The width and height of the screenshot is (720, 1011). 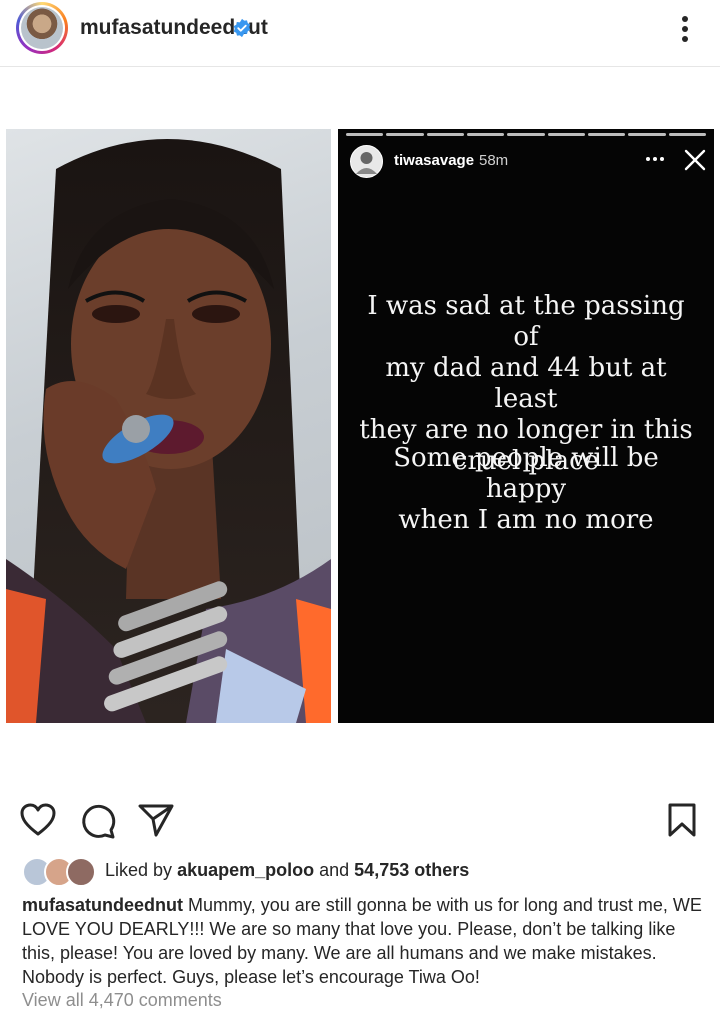 I want to click on likes-summary: Liked by akuapem_poloo and 54,753 others, so click(x=287, y=870).